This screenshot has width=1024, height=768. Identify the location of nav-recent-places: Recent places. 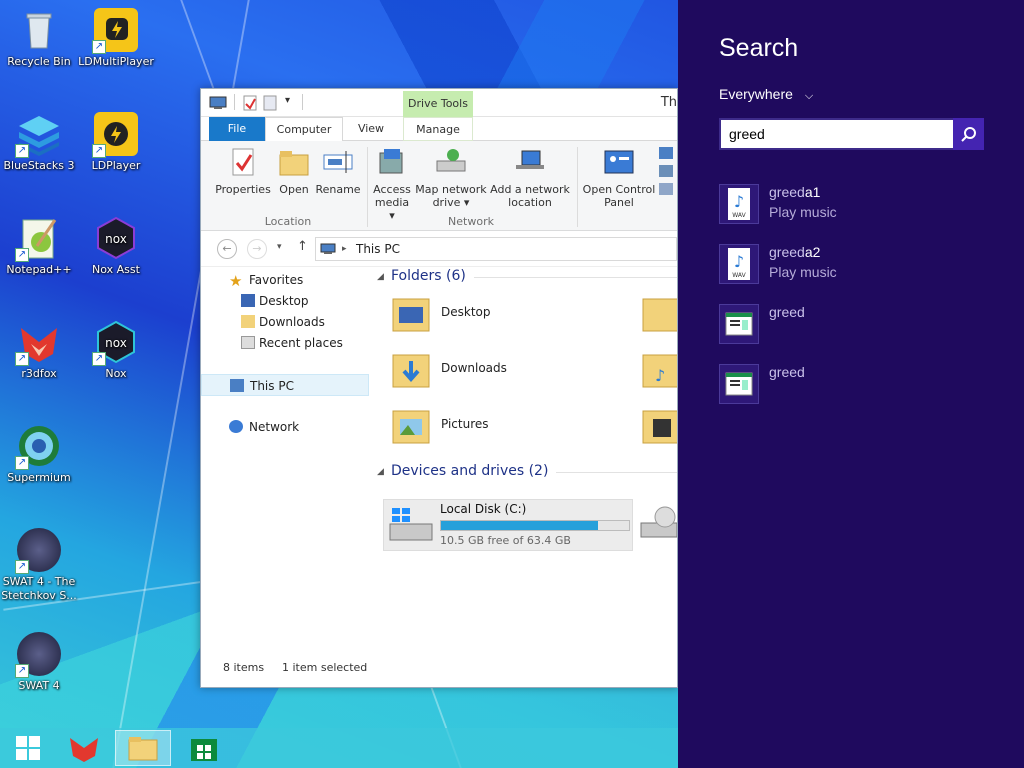
(285, 343).